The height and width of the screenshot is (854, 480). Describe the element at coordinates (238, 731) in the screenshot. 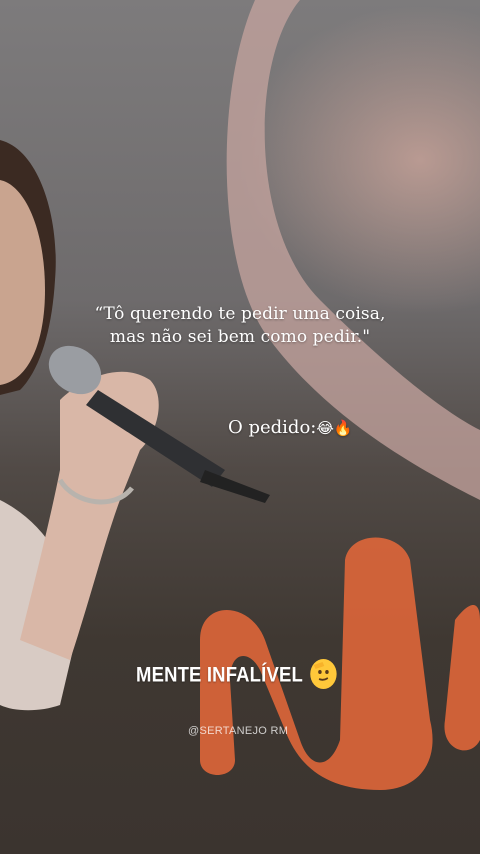

I see `watermark: @SERTANEJO RM` at that location.